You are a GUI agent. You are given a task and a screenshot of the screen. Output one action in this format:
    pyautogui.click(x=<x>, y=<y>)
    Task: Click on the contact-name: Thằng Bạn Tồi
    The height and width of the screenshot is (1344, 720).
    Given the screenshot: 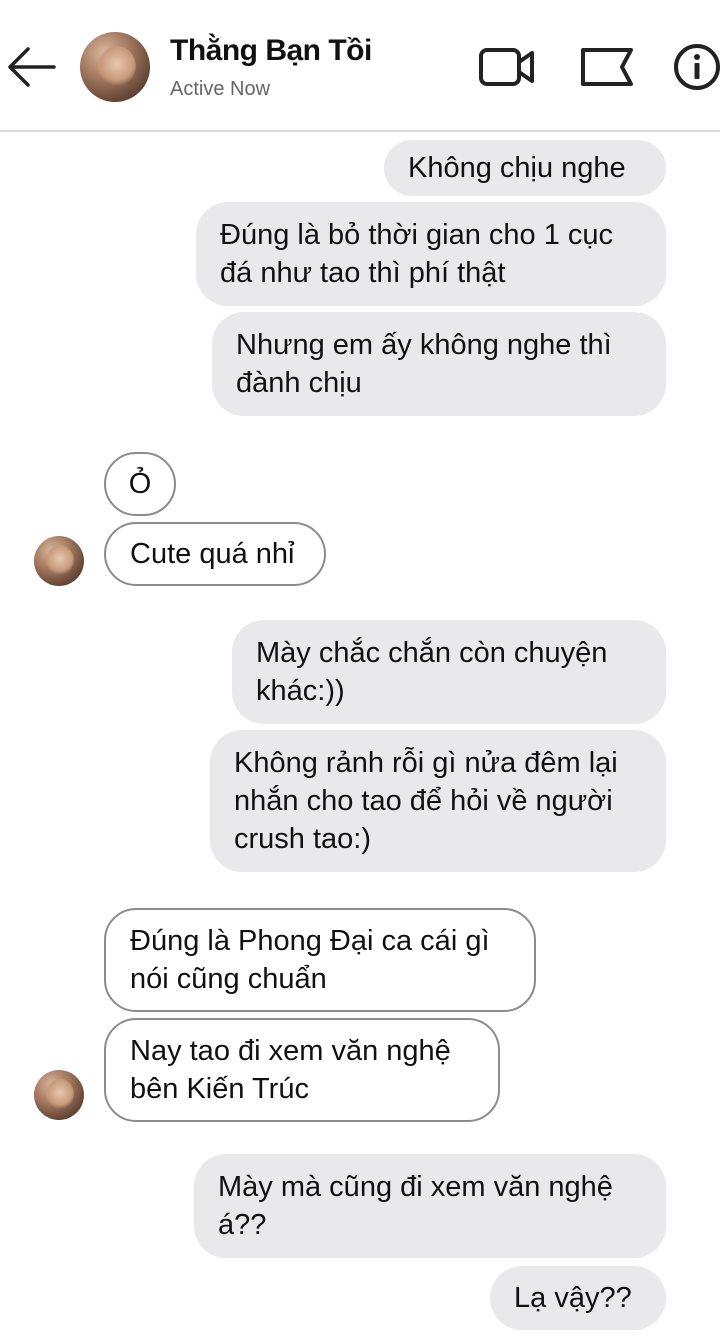 What is the action you would take?
    pyautogui.click(x=271, y=51)
    